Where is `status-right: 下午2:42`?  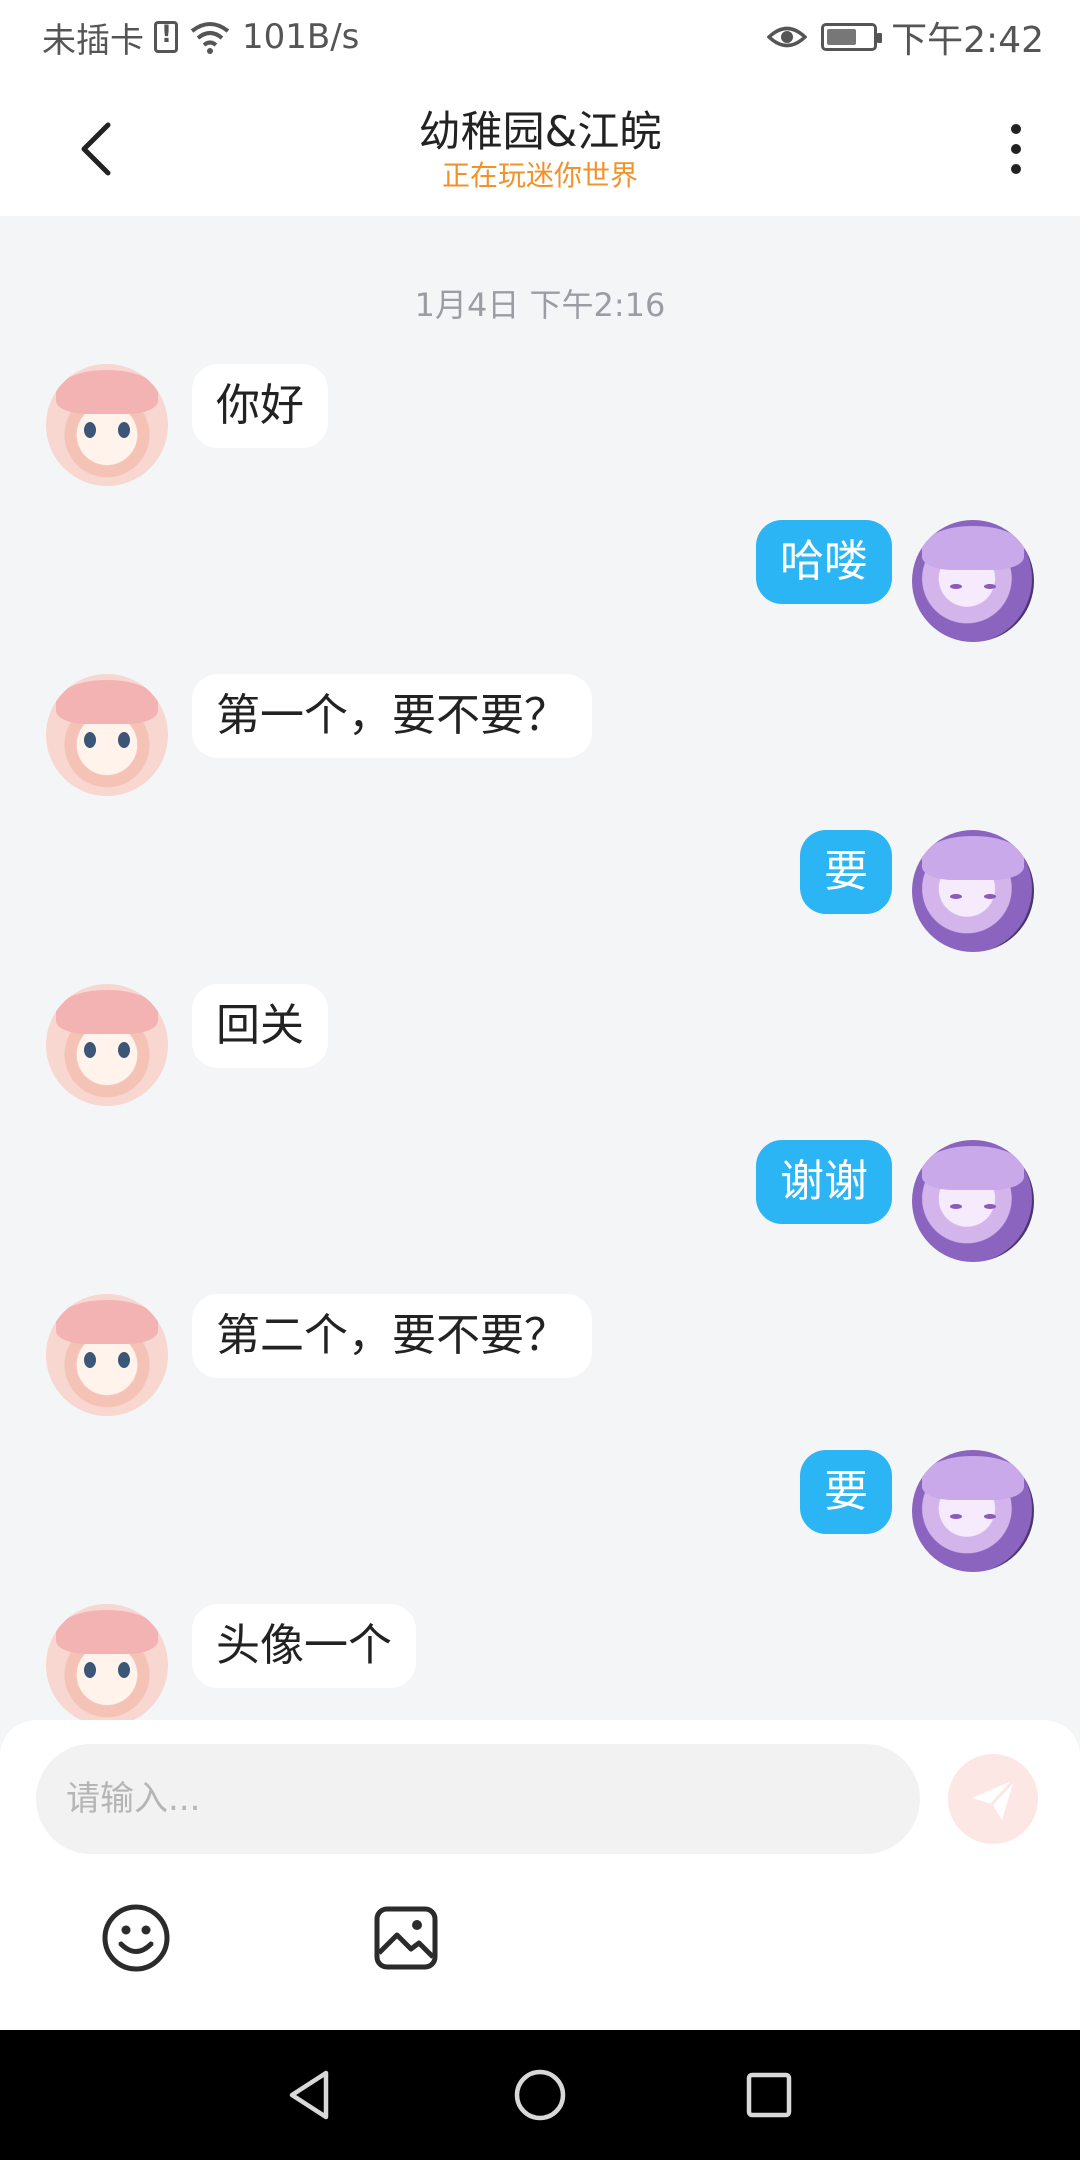
status-right: 下午2:42 is located at coordinates (905, 37).